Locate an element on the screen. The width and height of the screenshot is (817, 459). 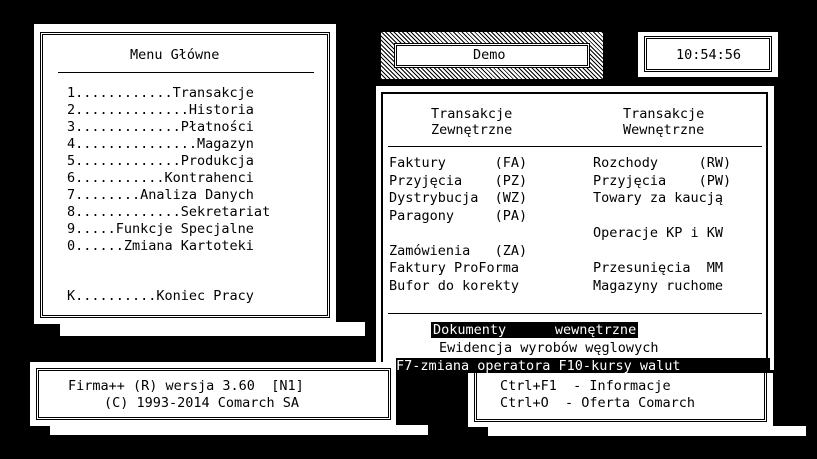
internal-transaction-item: Rozchody (RW) is located at coordinates (662, 163).